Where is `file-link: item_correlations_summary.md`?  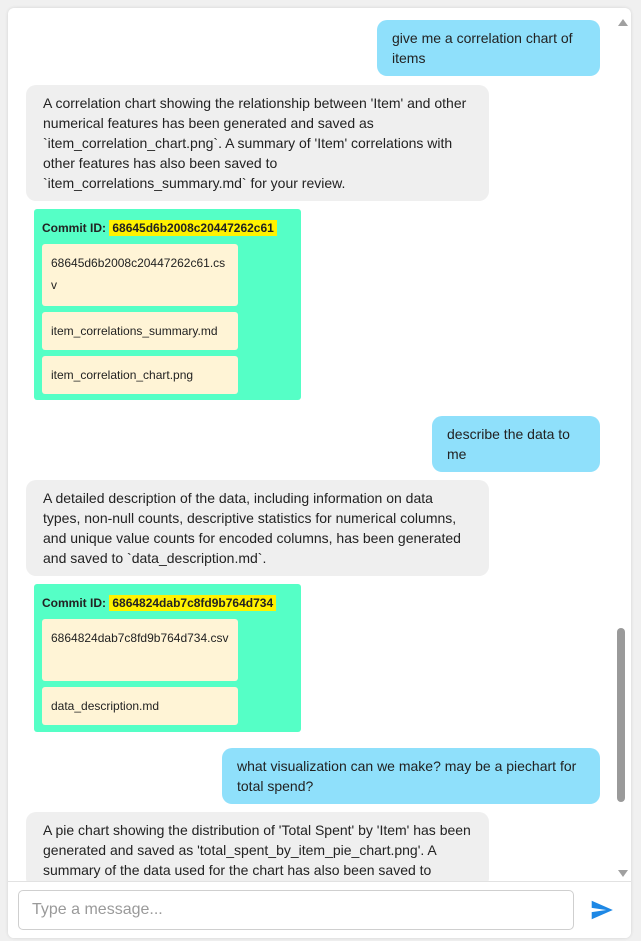 file-link: item_correlations_summary.md is located at coordinates (140, 331).